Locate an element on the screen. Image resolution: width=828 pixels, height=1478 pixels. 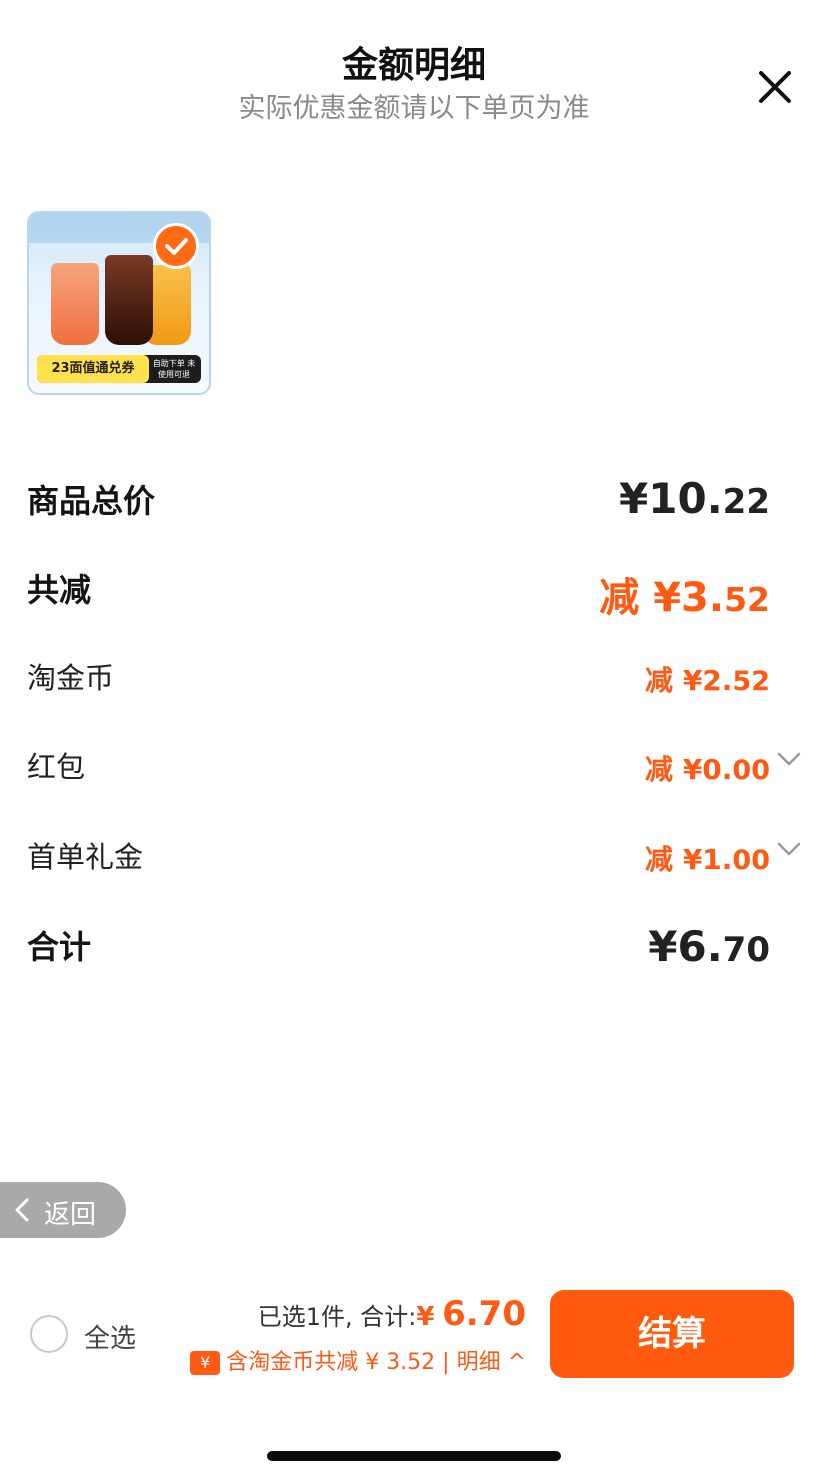
coin-discount-text: 含淘金币共减 ¥ 3.52 | 明细 ^ is located at coordinates (376, 1362).